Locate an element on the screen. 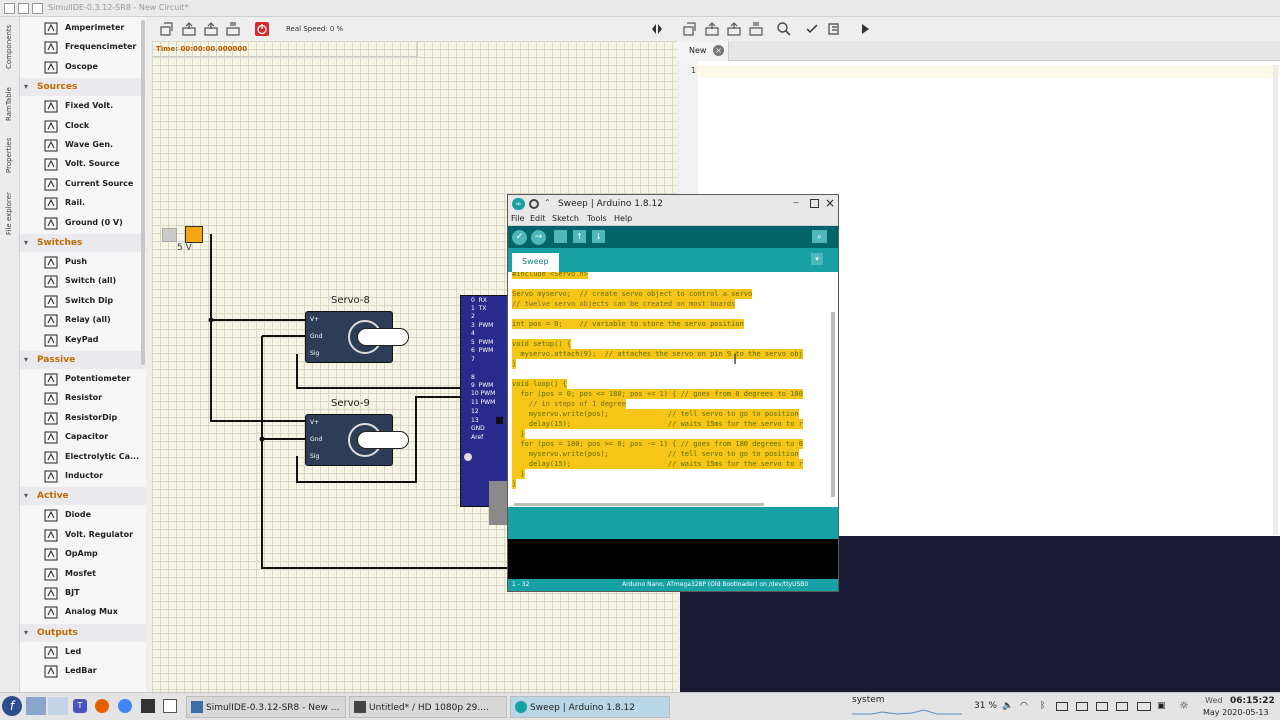 This screenshot has width=1280, height=720. component-item: OpAmp is located at coordinates (83, 554).